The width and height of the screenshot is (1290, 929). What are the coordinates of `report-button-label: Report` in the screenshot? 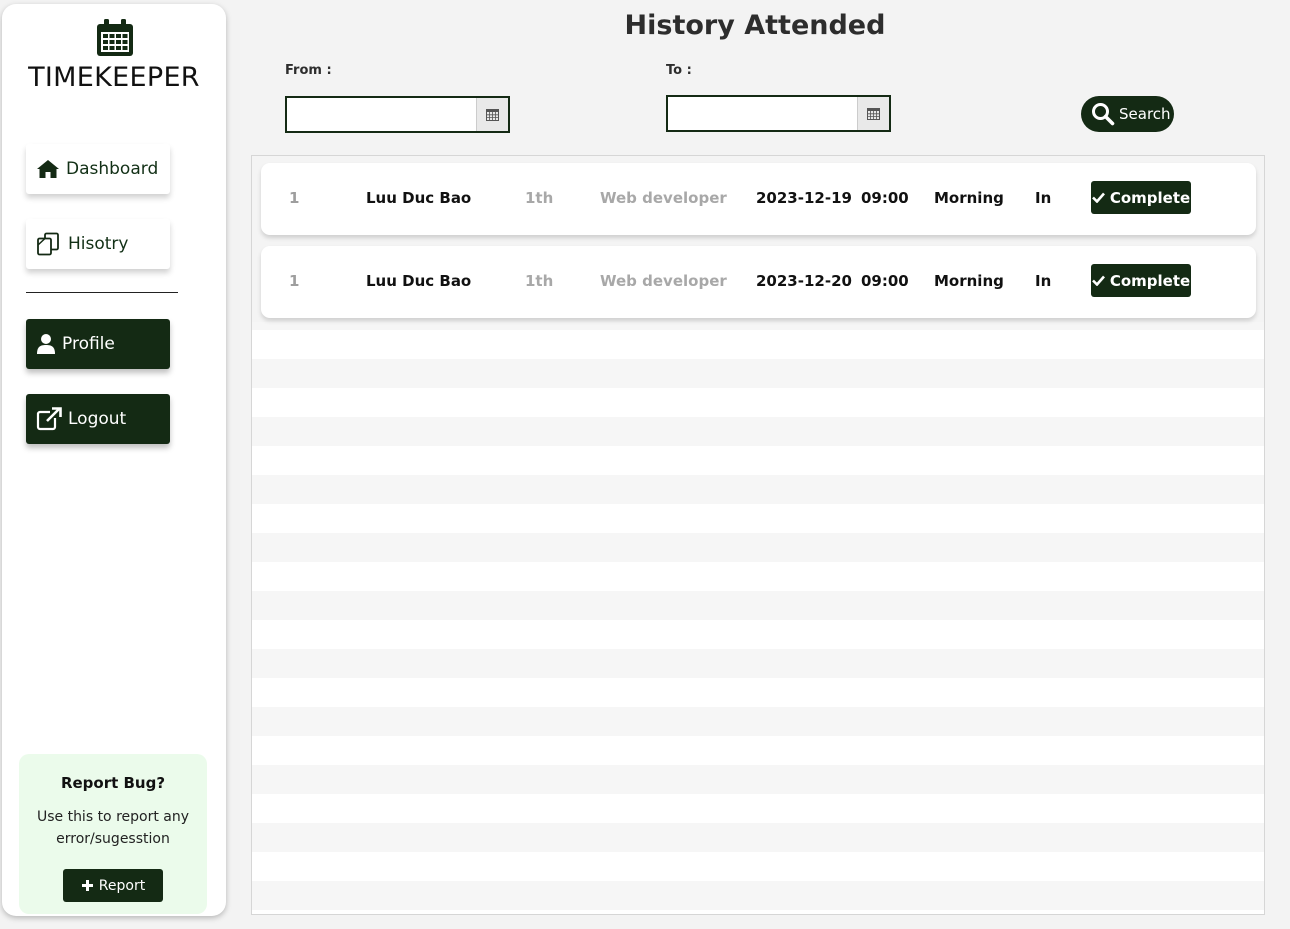 It's located at (122, 885).